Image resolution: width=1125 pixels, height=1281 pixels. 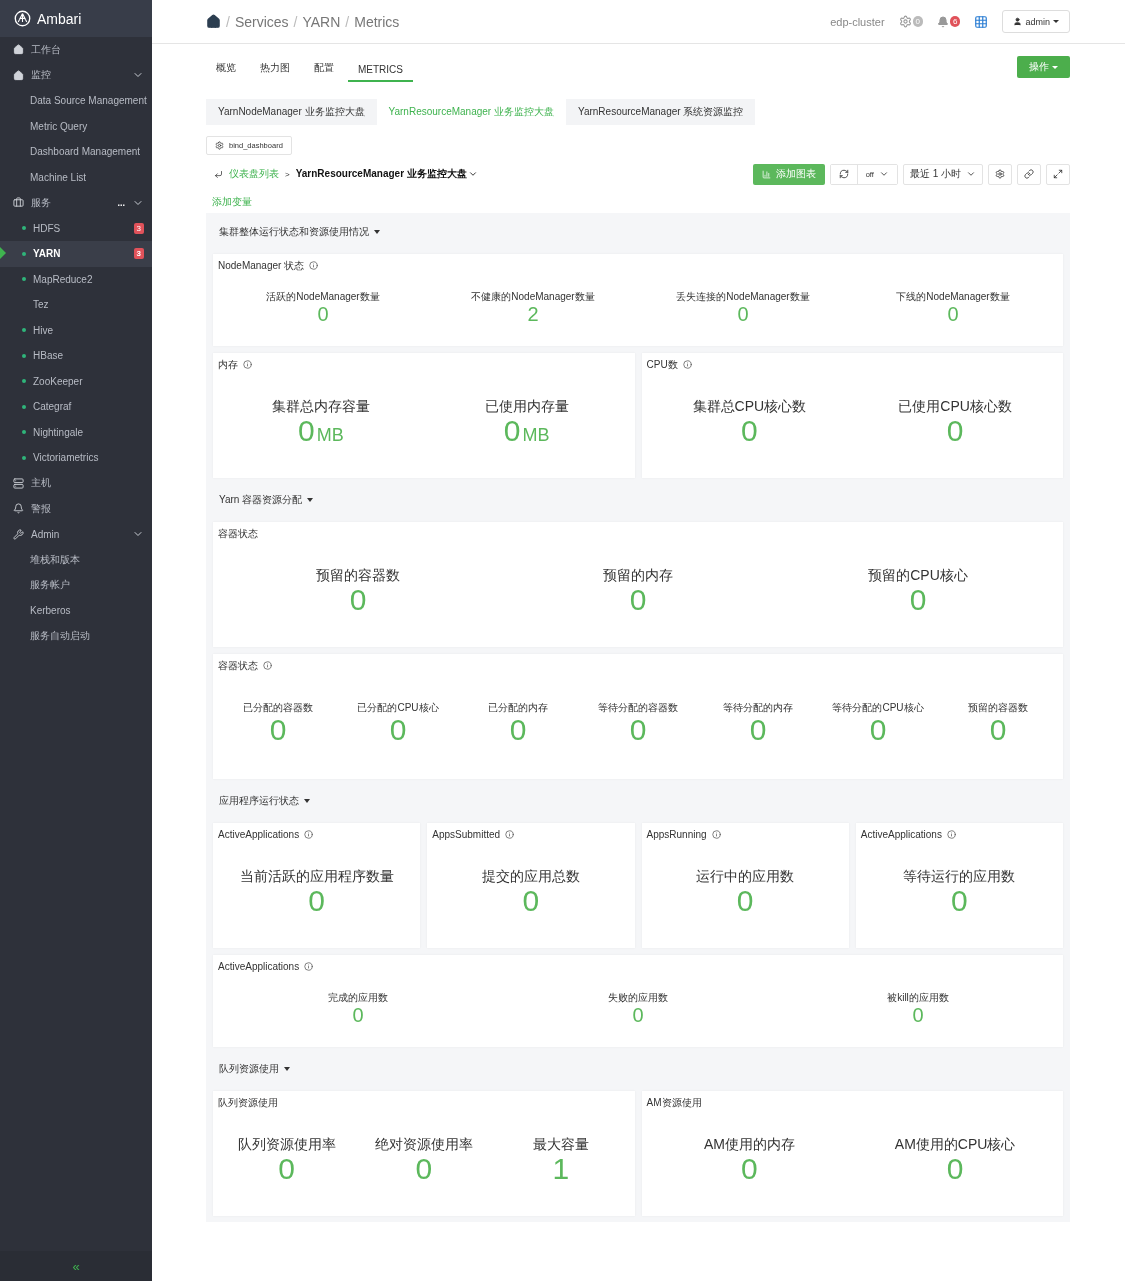 What do you see at coordinates (638, 500) in the screenshot?
I see `row-group-header: Yarn 容器资源分配` at bounding box center [638, 500].